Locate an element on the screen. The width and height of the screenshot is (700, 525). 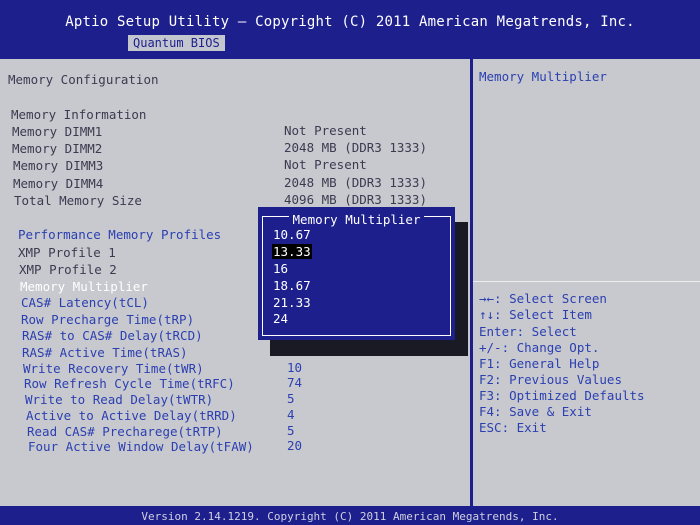
active-to-active-item: Active to Active Delay(tRRD) is located at coordinates (131, 416).